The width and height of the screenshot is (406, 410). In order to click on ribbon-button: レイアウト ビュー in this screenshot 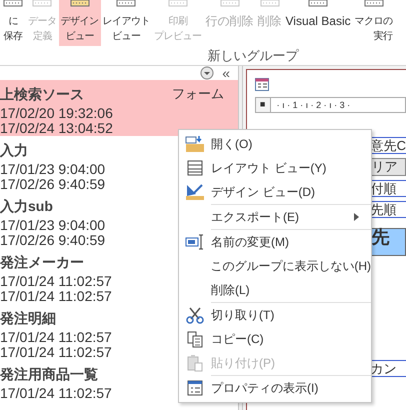, I will do `click(126, 23)`.